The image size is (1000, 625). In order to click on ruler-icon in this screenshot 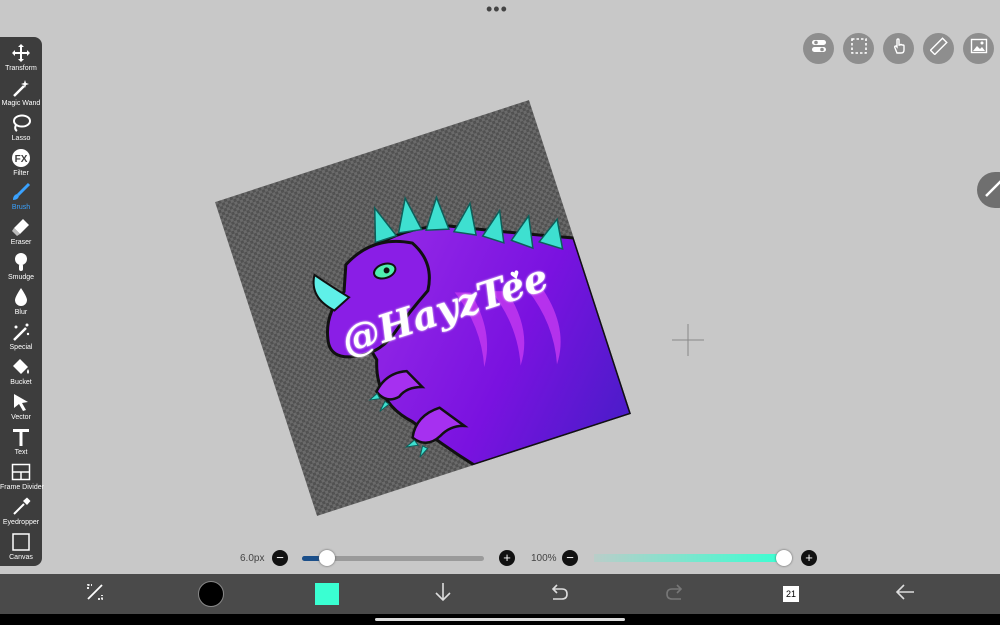, I will do `click(938, 48)`.